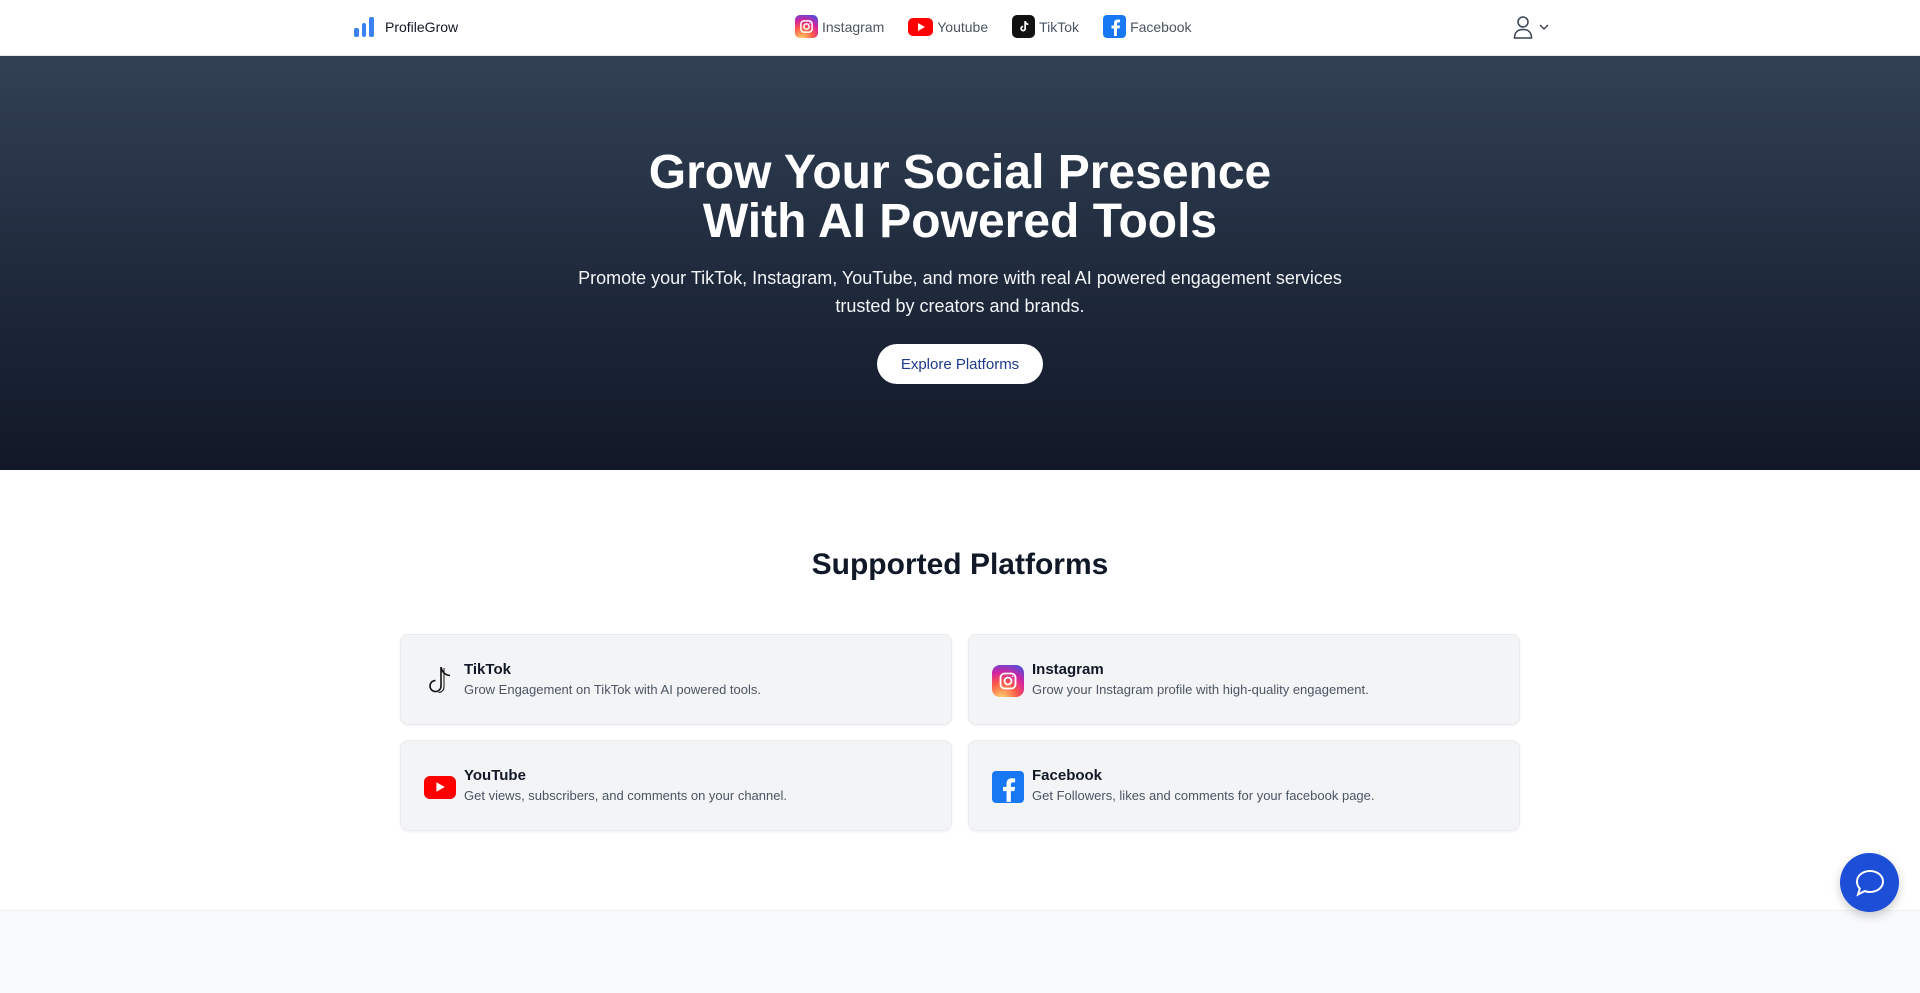 The image size is (1920, 993). Describe the element at coordinates (422, 27) in the screenshot. I see `brand-name: ProfileGrow` at that location.